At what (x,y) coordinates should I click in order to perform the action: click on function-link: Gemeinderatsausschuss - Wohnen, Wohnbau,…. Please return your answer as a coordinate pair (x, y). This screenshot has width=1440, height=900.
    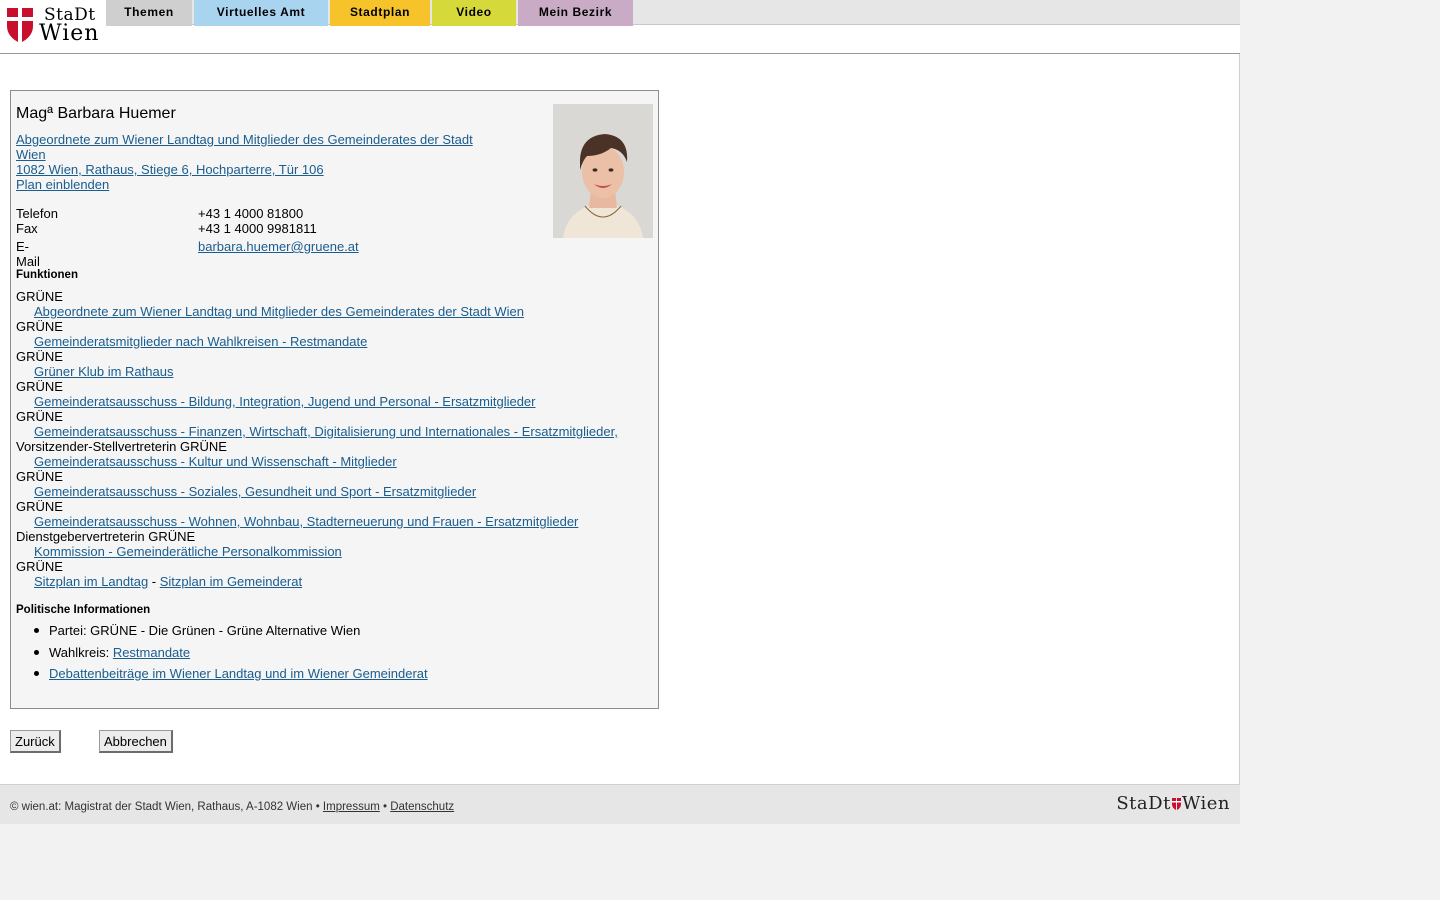
    Looking at the image, I should click on (336, 521).